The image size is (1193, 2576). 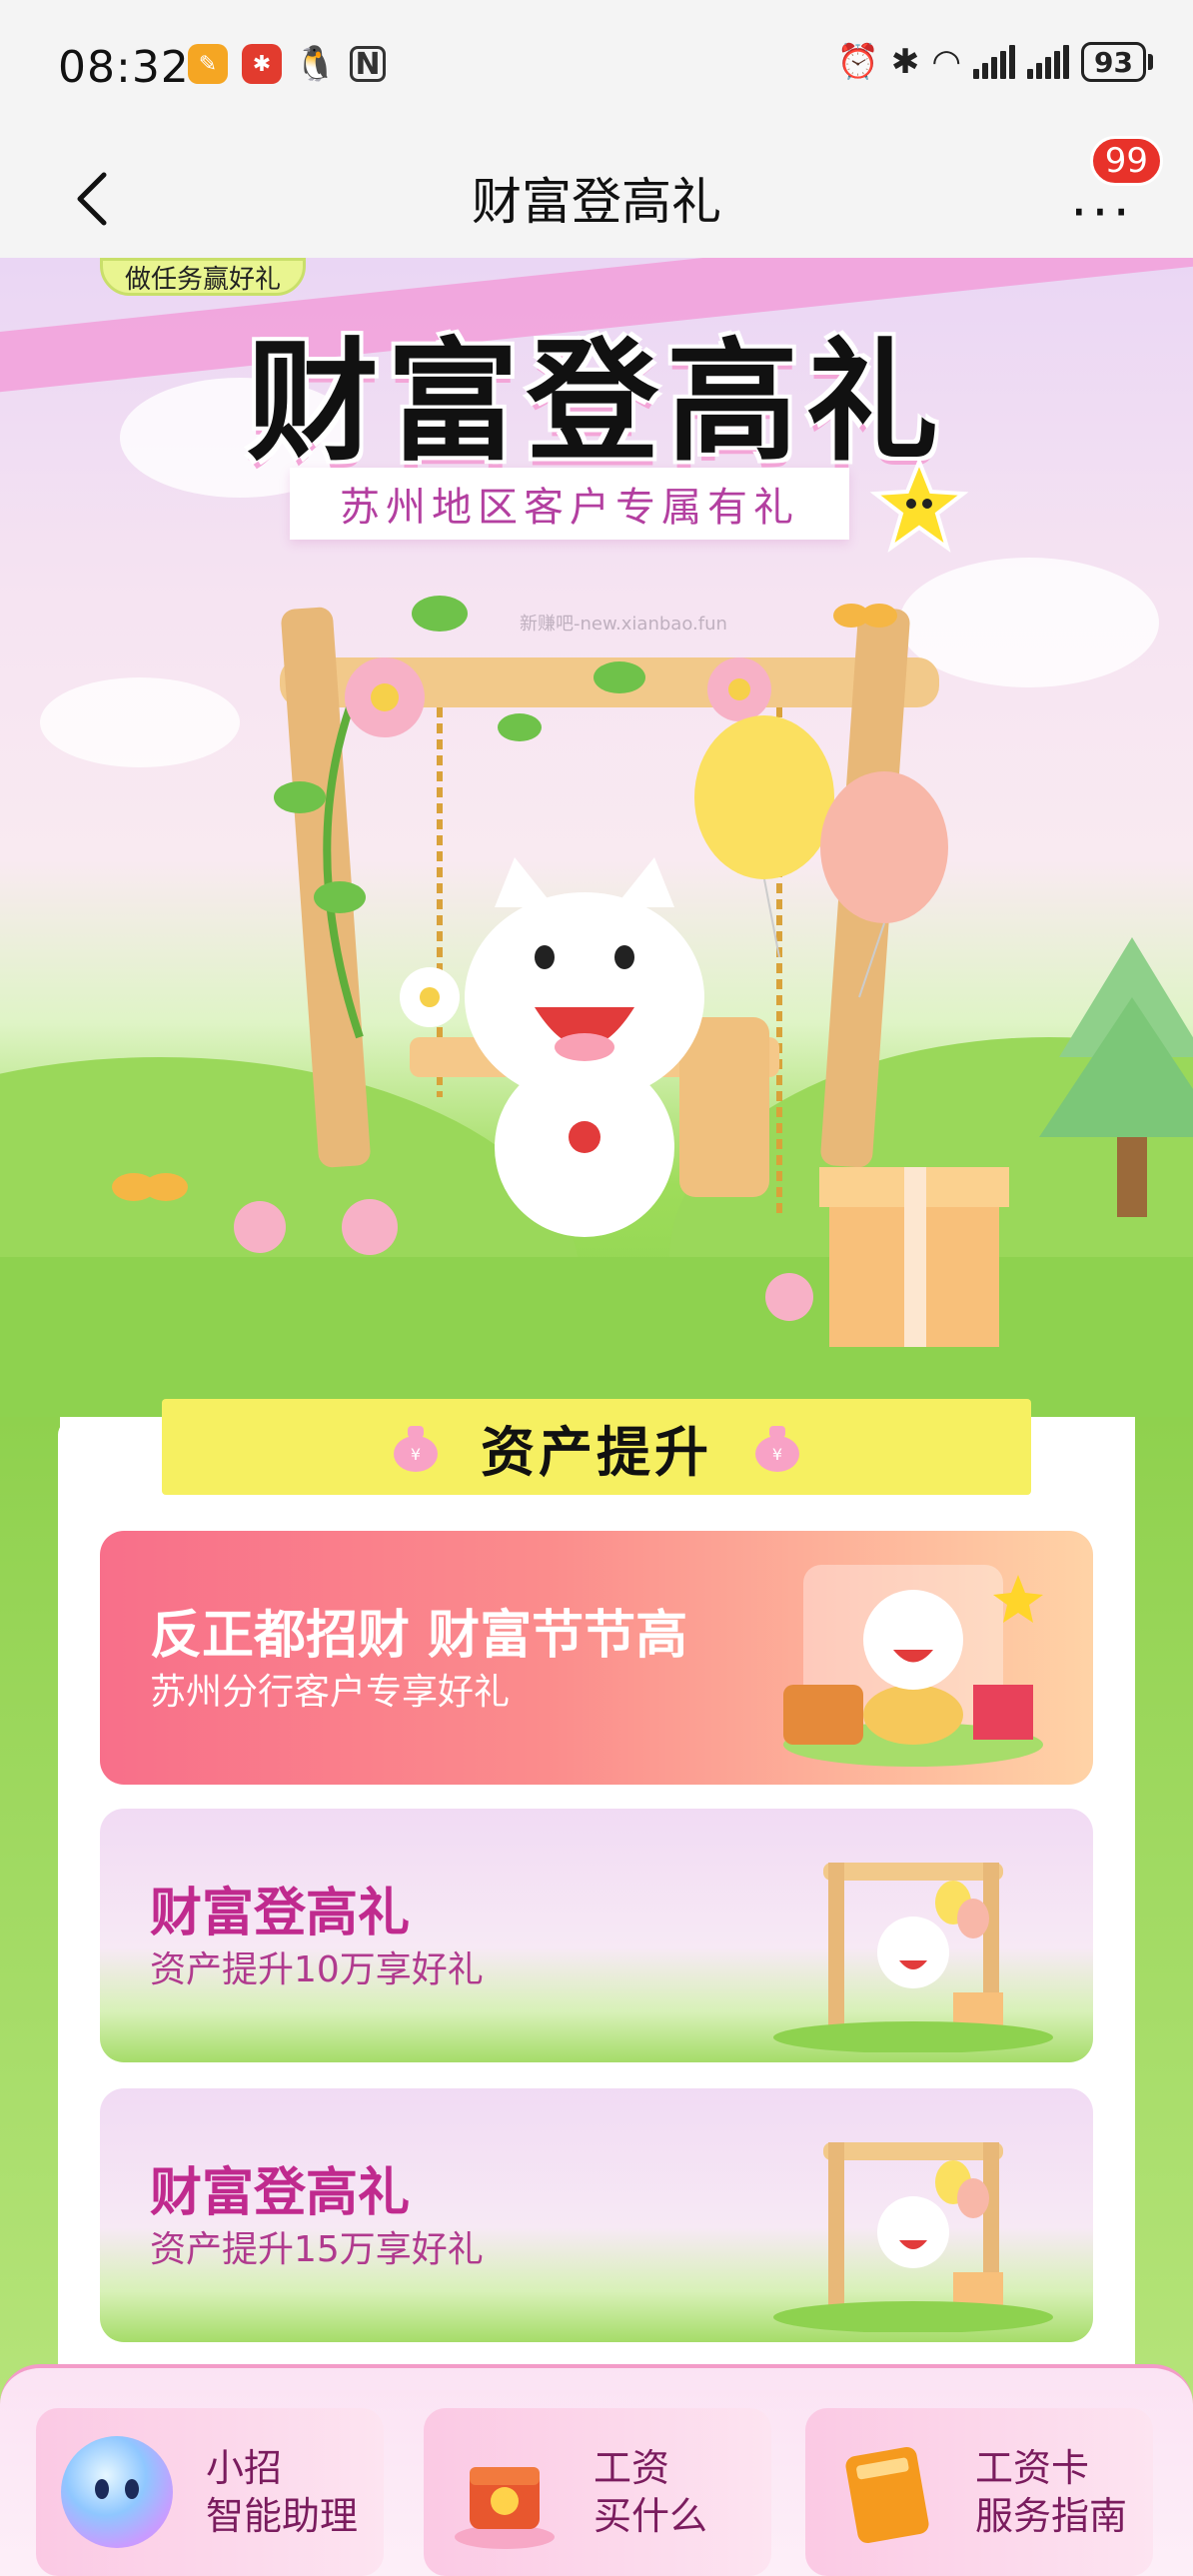 I want to click on guide-book-icon, so click(x=887, y=2495).